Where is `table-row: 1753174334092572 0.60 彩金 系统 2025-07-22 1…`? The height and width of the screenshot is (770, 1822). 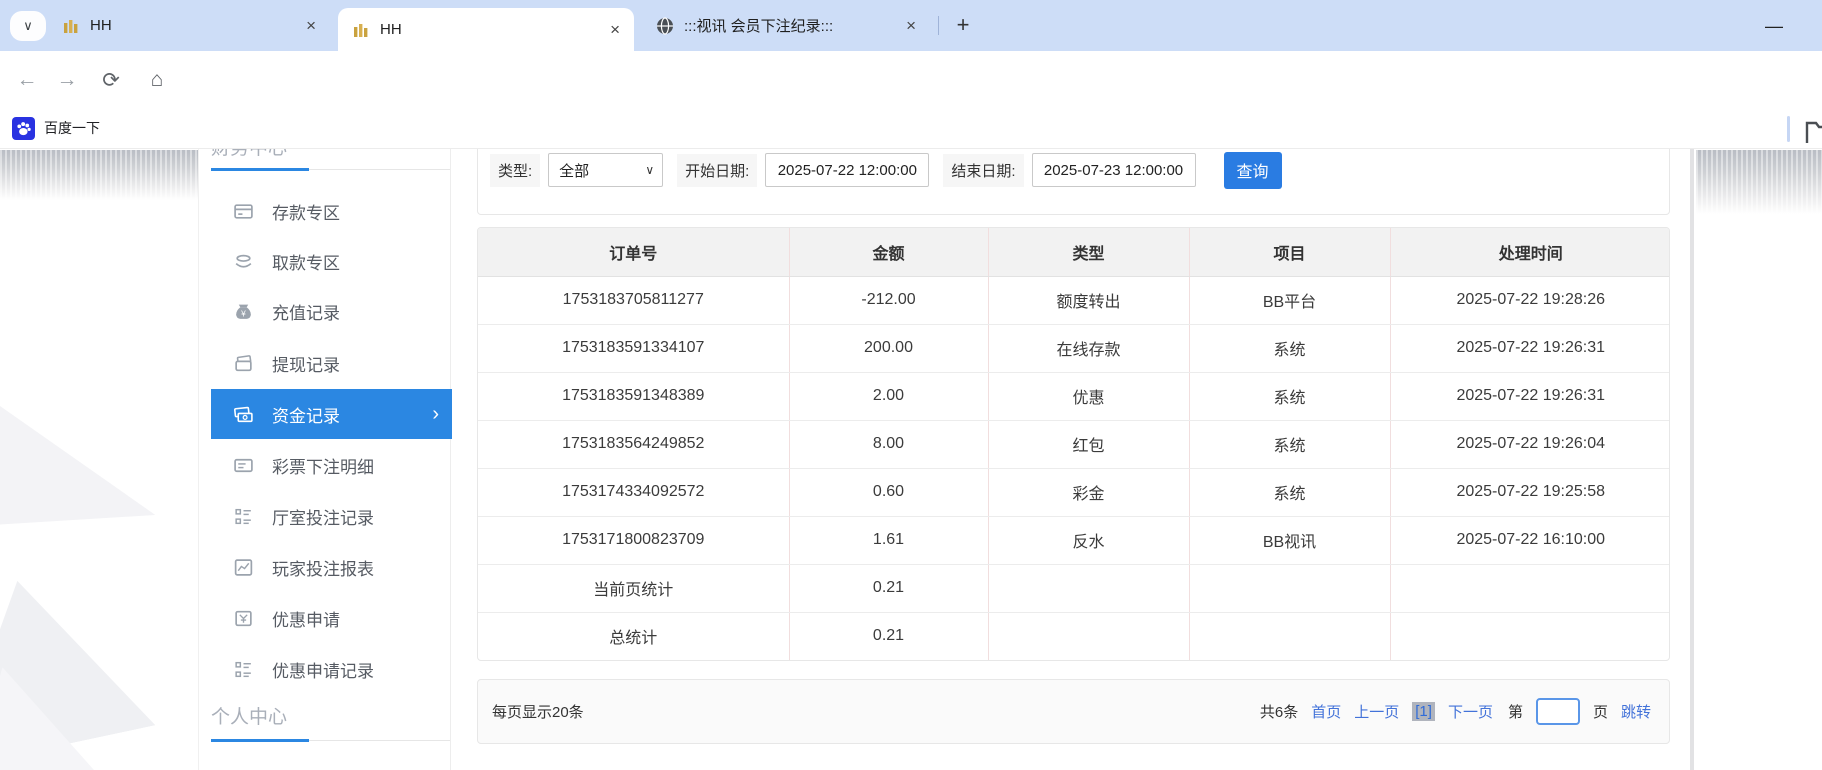
table-row: 1753174334092572 0.60 彩金 系统 2025-07-22 1… is located at coordinates (1073, 492).